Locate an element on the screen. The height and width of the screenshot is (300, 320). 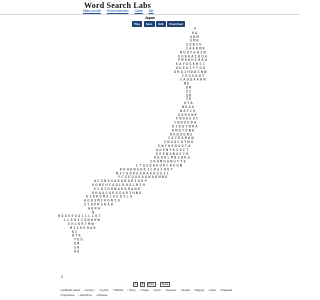
grid-row: A O R A is located at coordinates (94, 208).